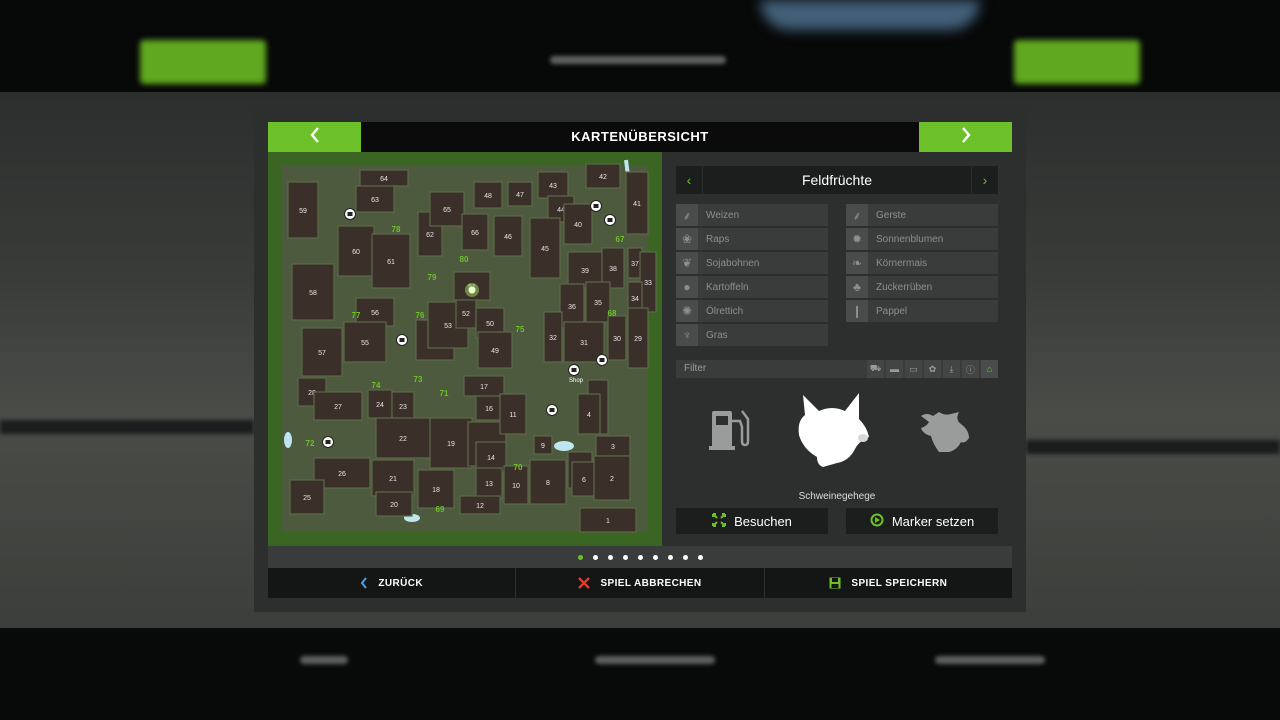 This screenshot has height=720, width=1280. I want to click on crop-legend-item: ♆ Gras, so click(752, 335).